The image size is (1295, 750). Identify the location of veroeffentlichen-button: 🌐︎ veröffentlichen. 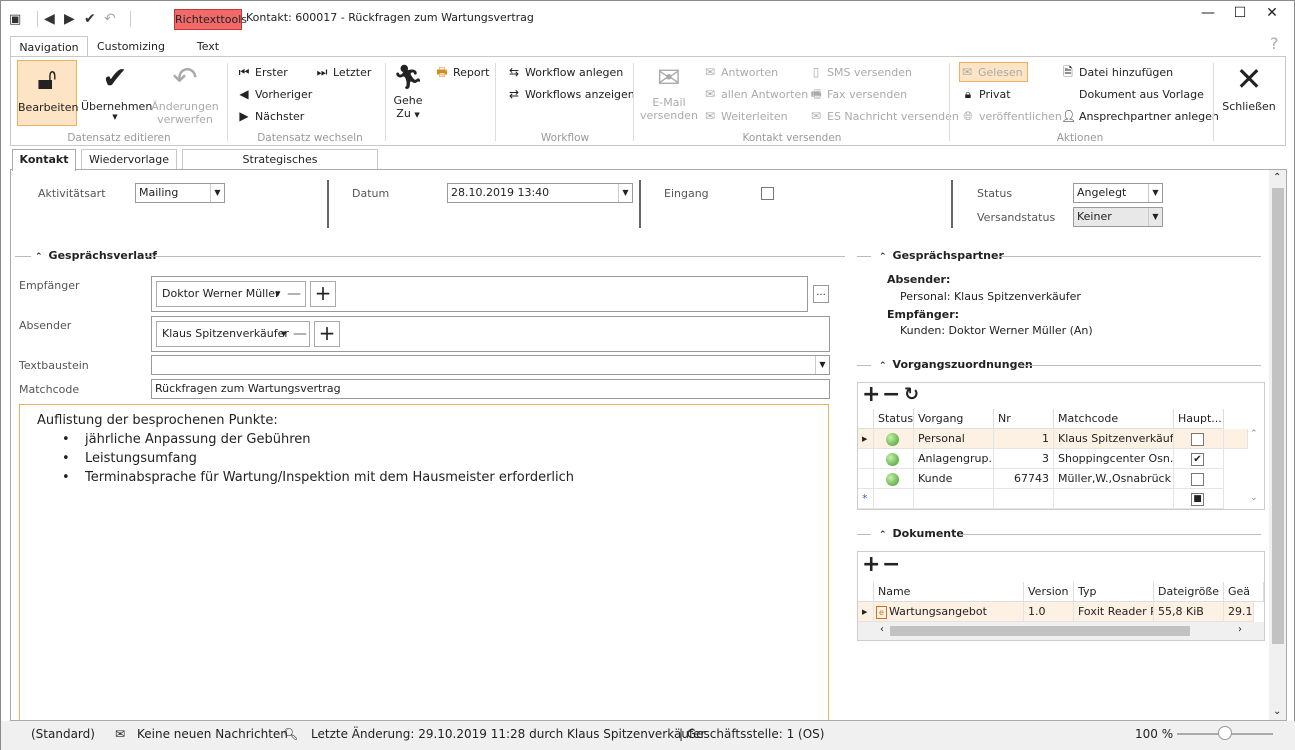
(1011, 116).